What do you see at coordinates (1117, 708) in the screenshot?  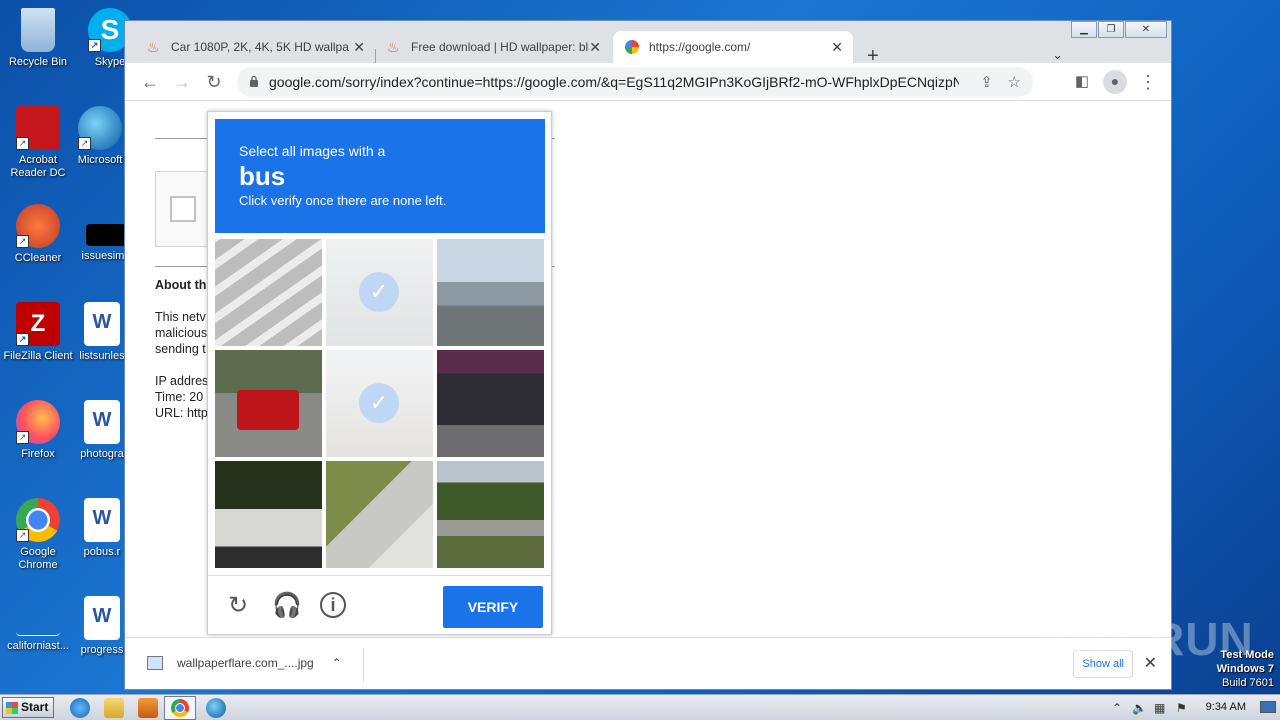 I see `show-hidden-icons-icon: ⌃` at bounding box center [1117, 708].